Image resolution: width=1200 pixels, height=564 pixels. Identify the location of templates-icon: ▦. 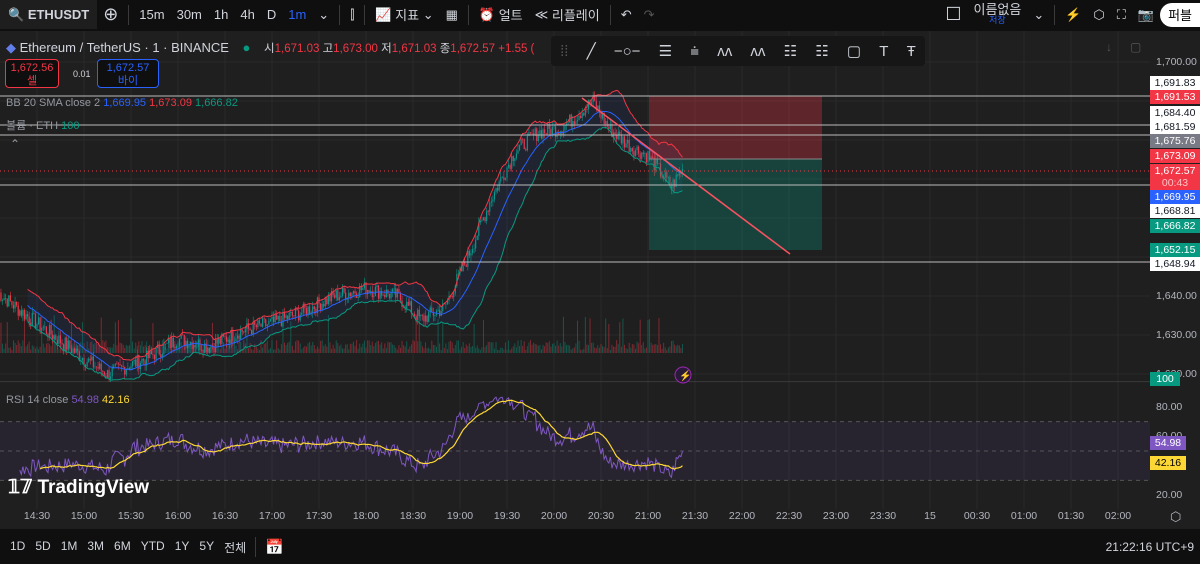
(452, 14).